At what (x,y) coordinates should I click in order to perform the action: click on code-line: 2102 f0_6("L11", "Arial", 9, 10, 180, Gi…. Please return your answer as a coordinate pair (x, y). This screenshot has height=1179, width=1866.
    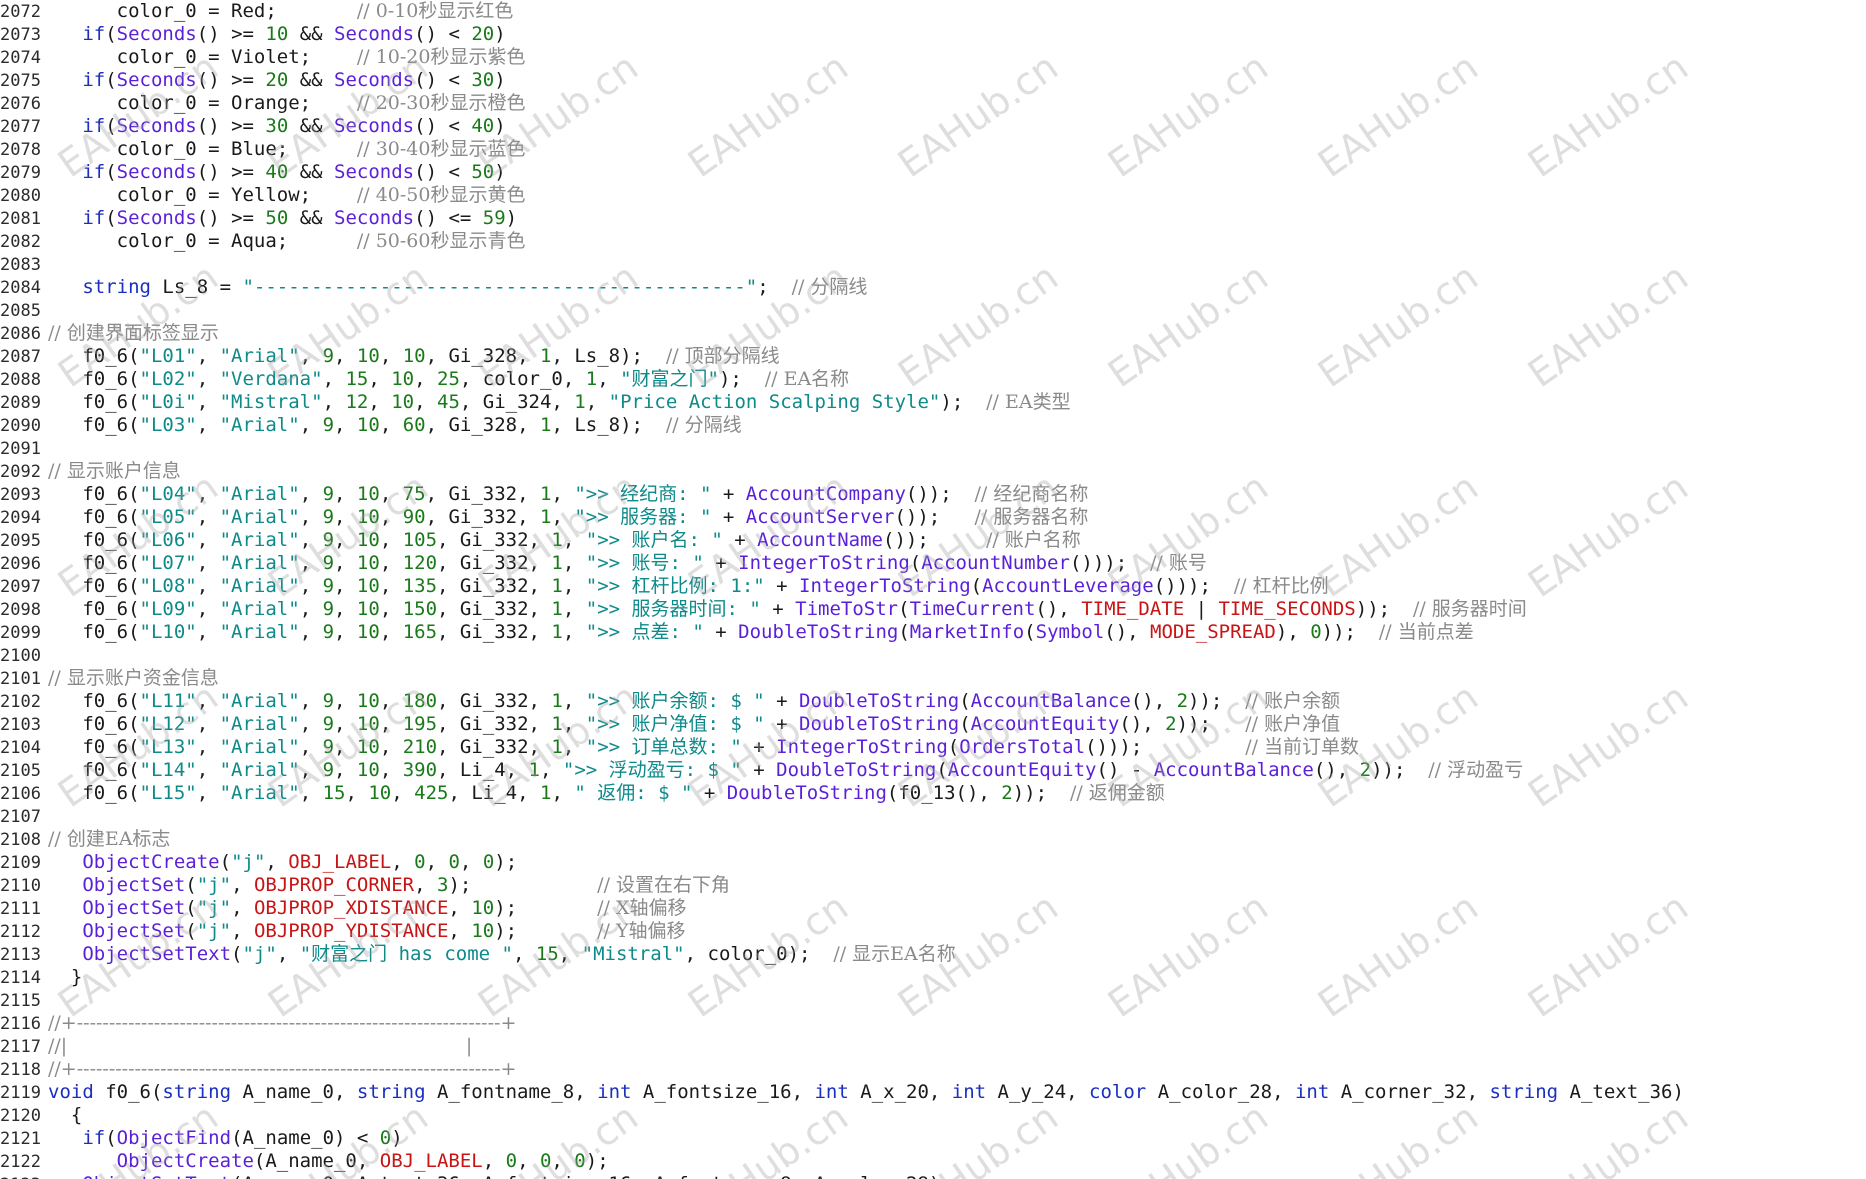
    Looking at the image, I should click on (933, 701).